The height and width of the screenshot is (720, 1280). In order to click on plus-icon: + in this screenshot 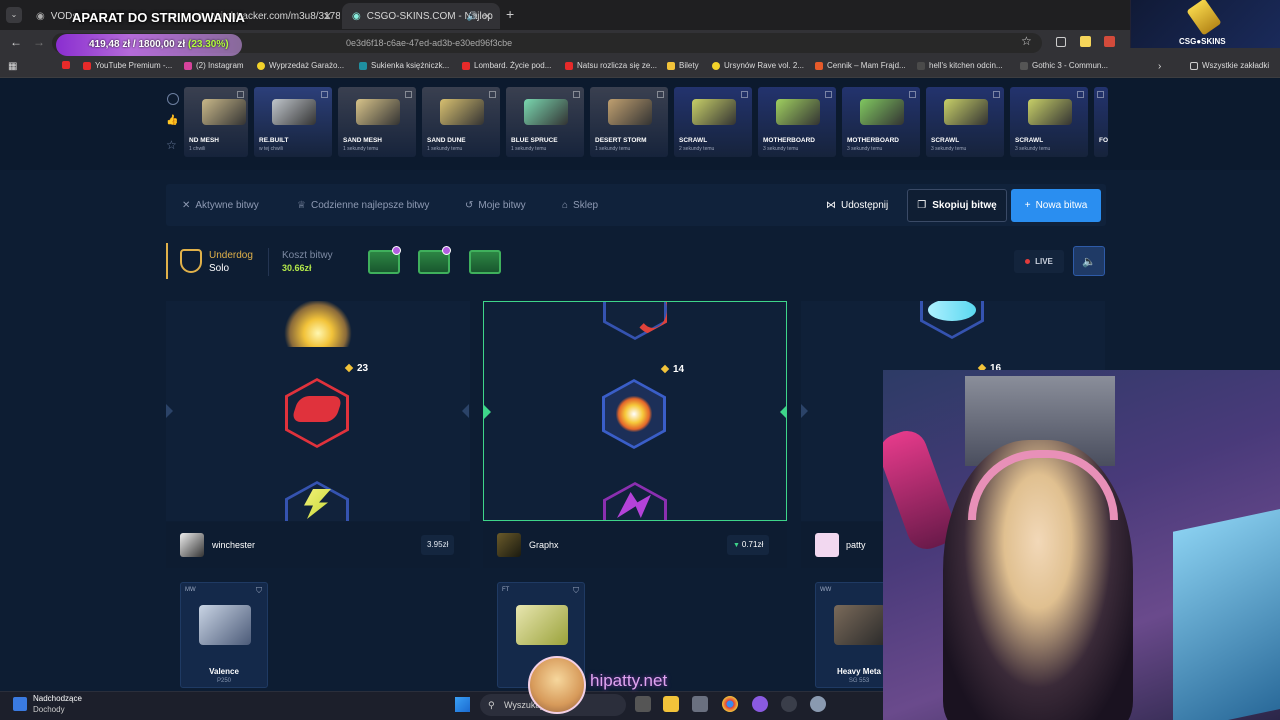, I will do `click(1027, 205)`.